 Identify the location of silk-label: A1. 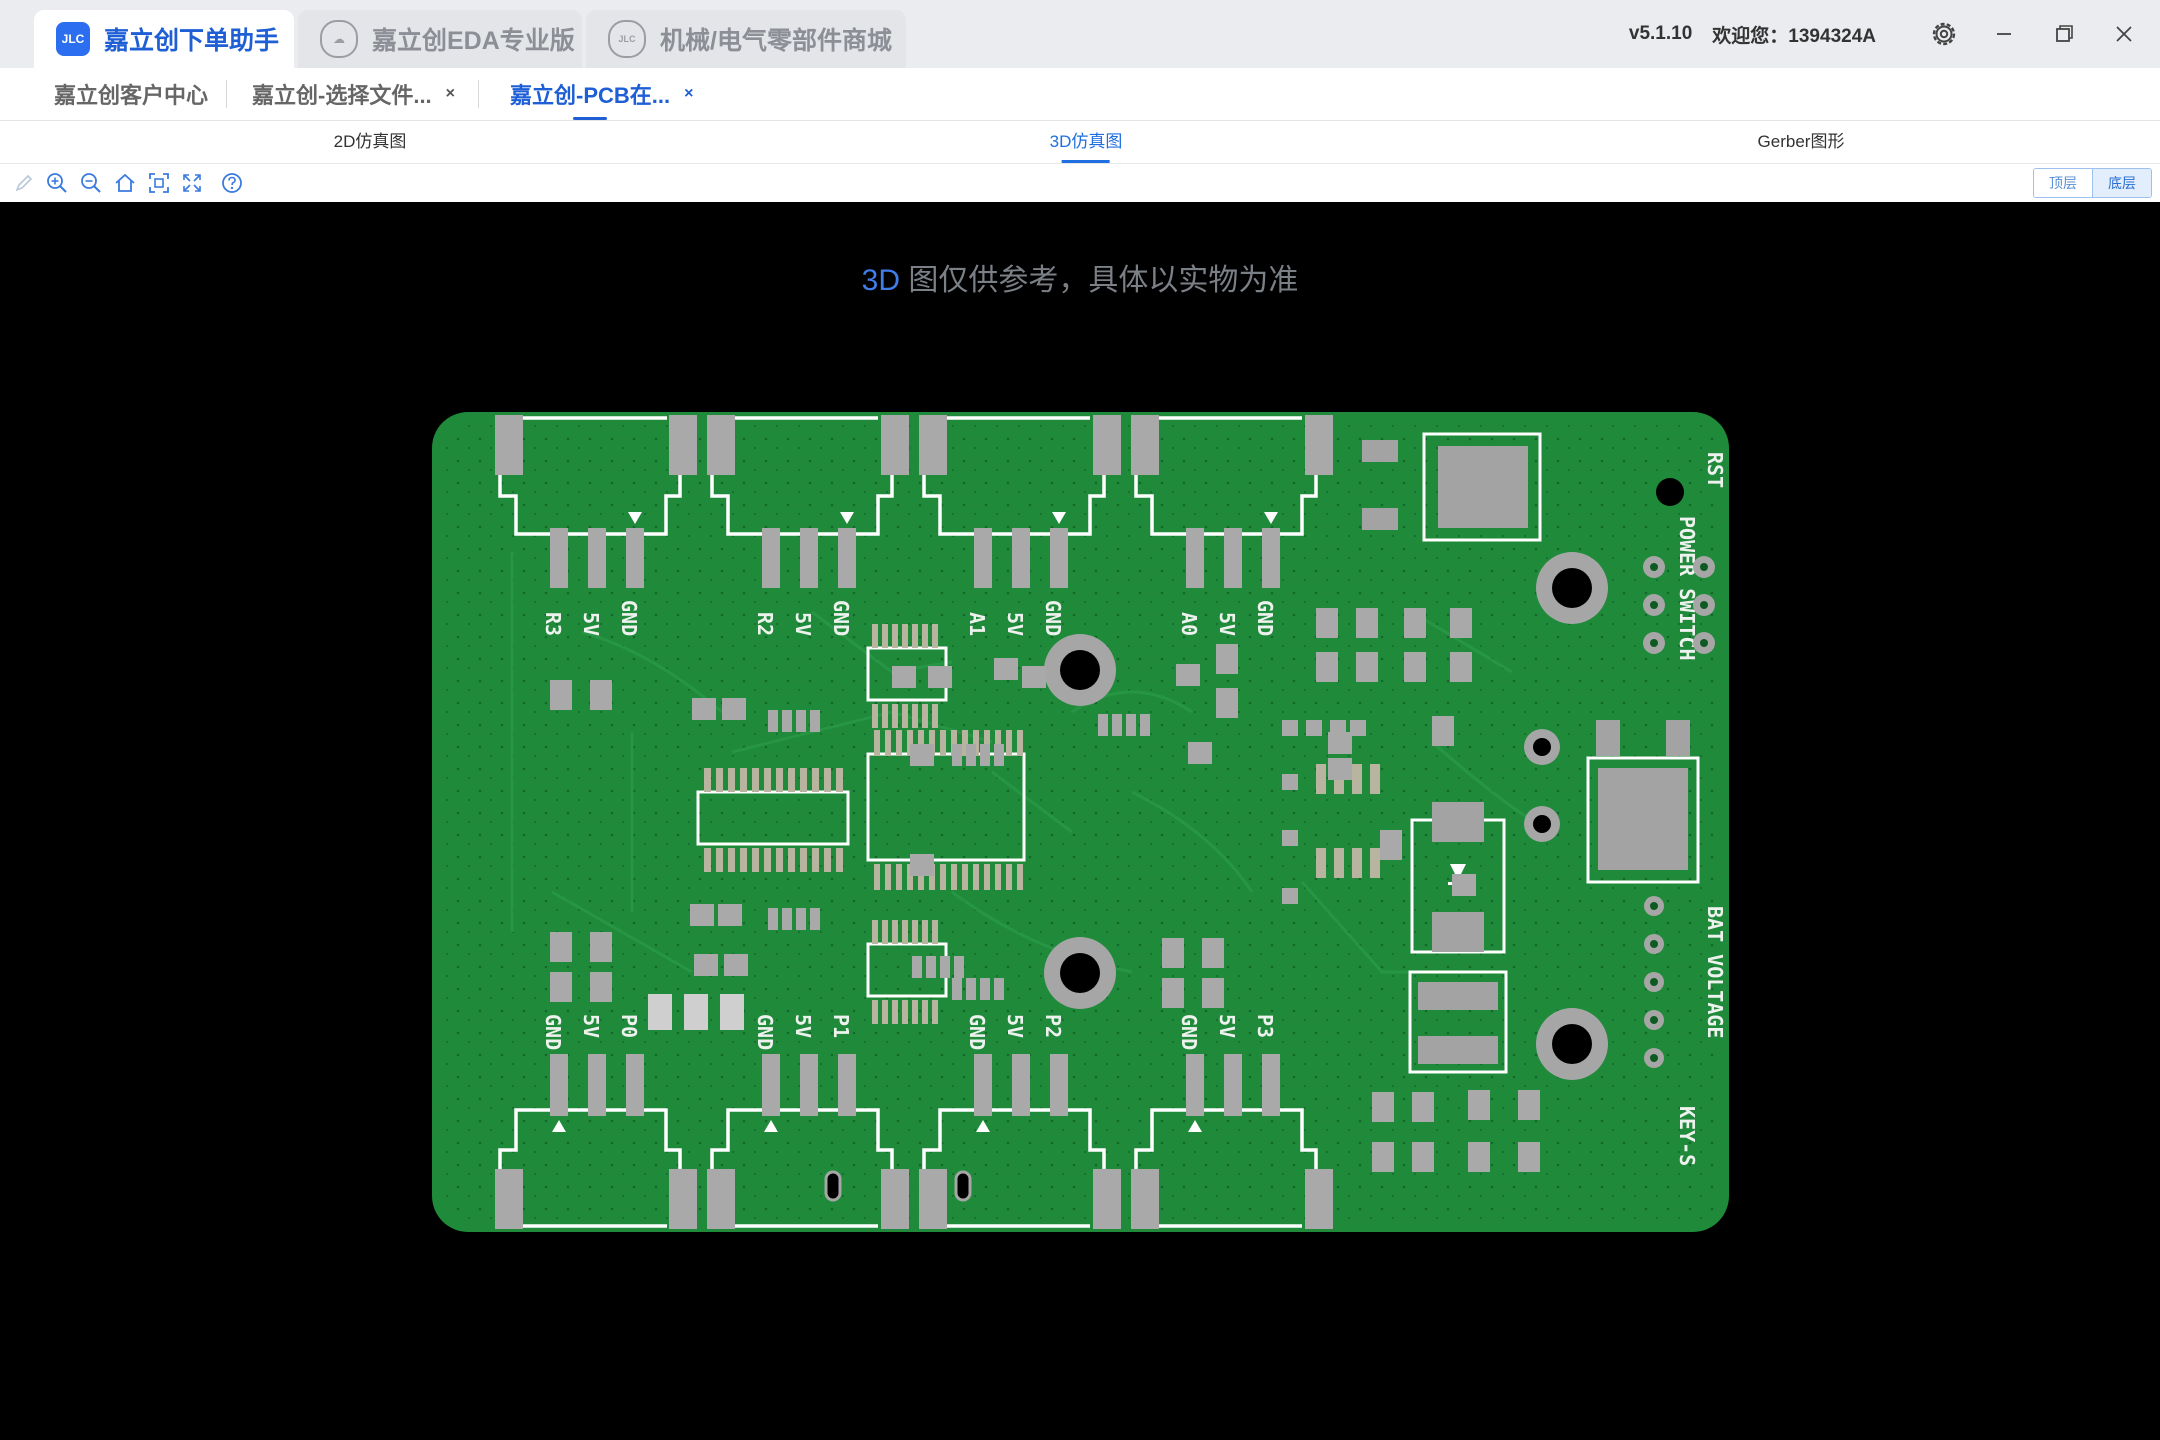
(977, 624).